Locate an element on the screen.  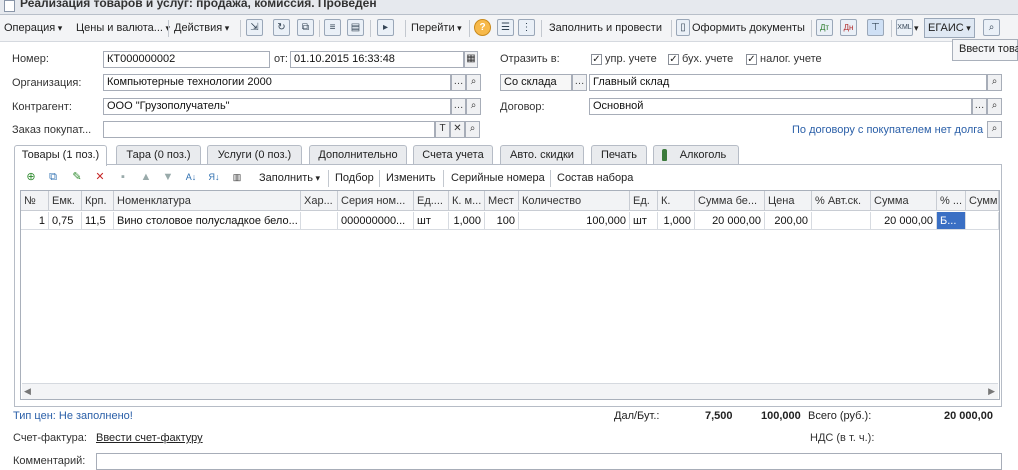
organization-search-icon: ⌕ is located at coordinates (473, 82).